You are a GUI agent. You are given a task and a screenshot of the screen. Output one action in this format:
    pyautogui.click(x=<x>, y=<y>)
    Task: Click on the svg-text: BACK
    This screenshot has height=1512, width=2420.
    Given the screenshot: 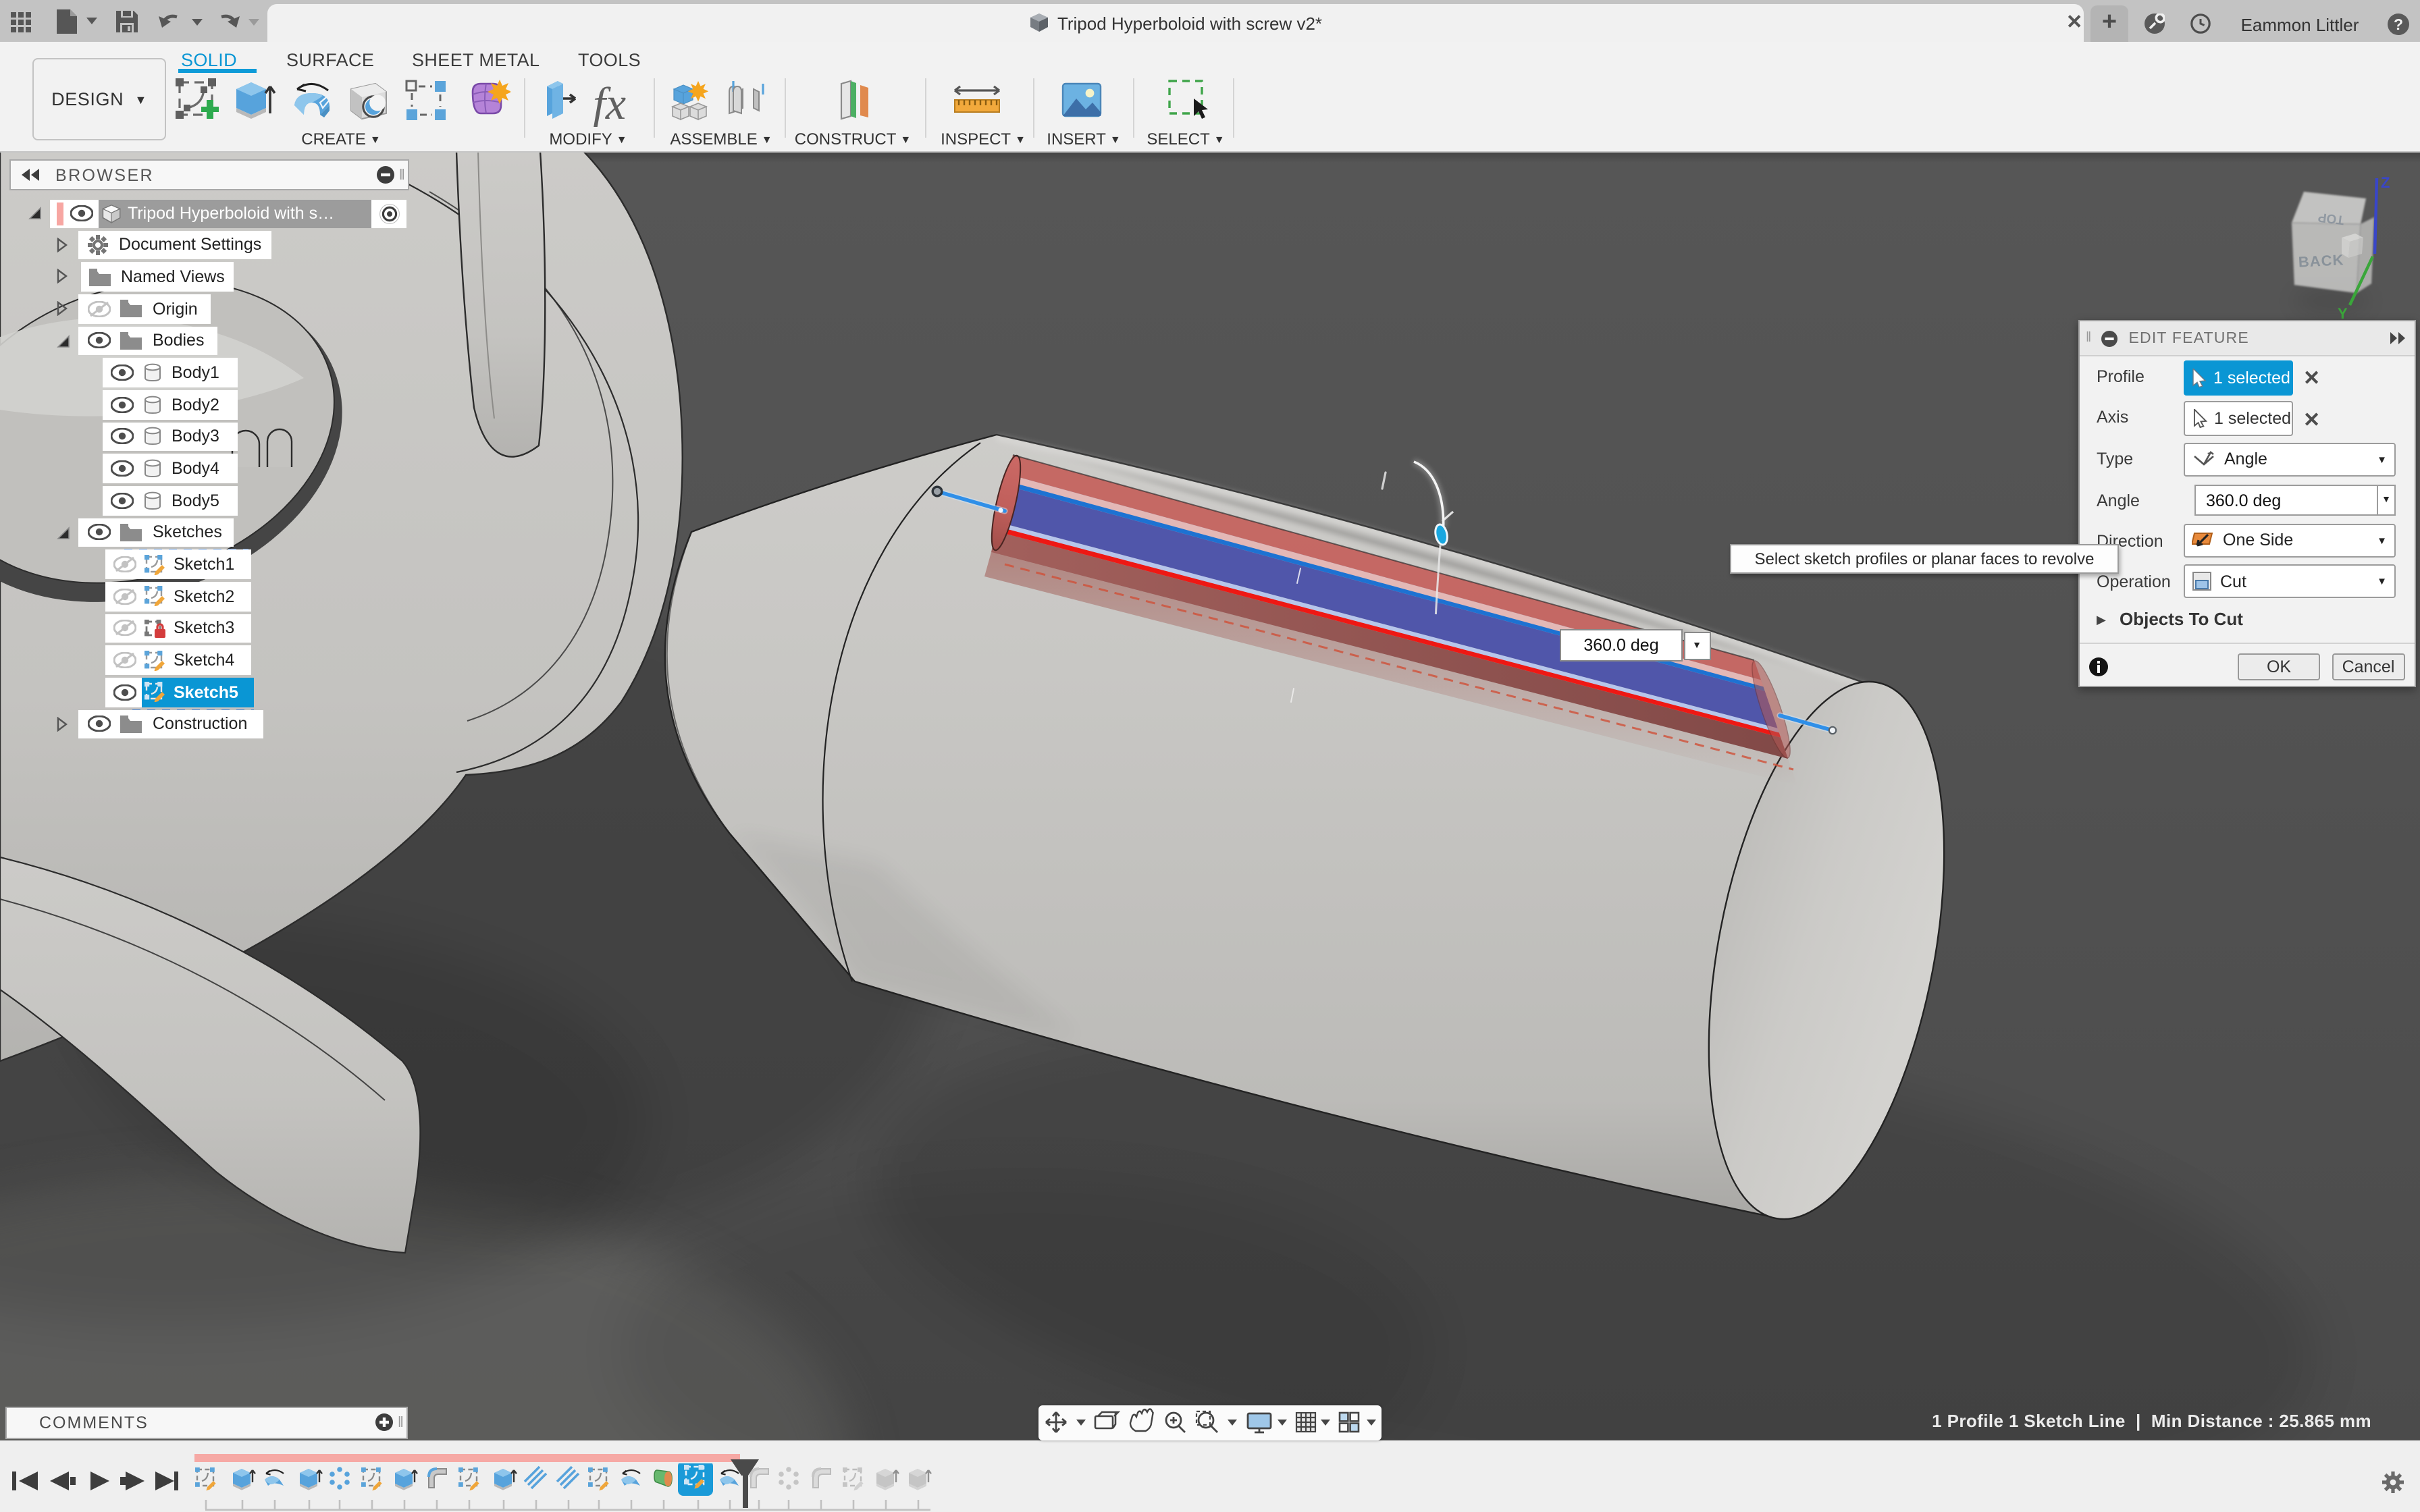 What is the action you would take?
    pyautogui.click(x=2321, y=261)
    